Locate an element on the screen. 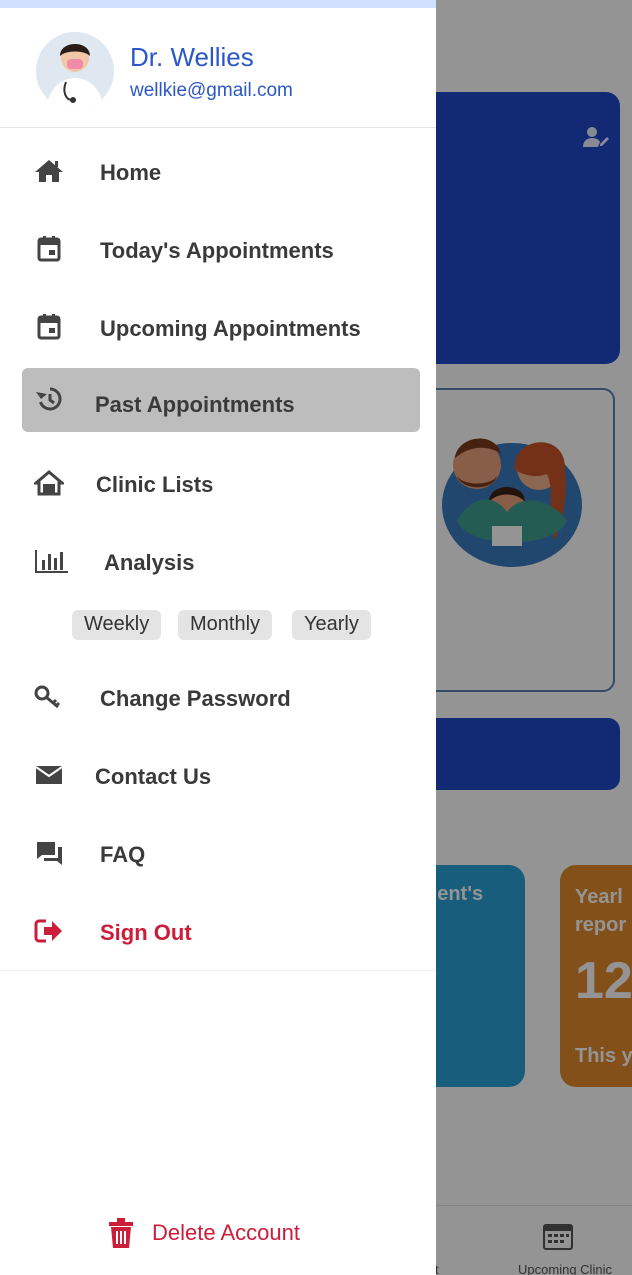 This screenshot has width=632, height=1275. drawer-item-clinic-lists: Clinic Lists is located at coordinates (218, 484).